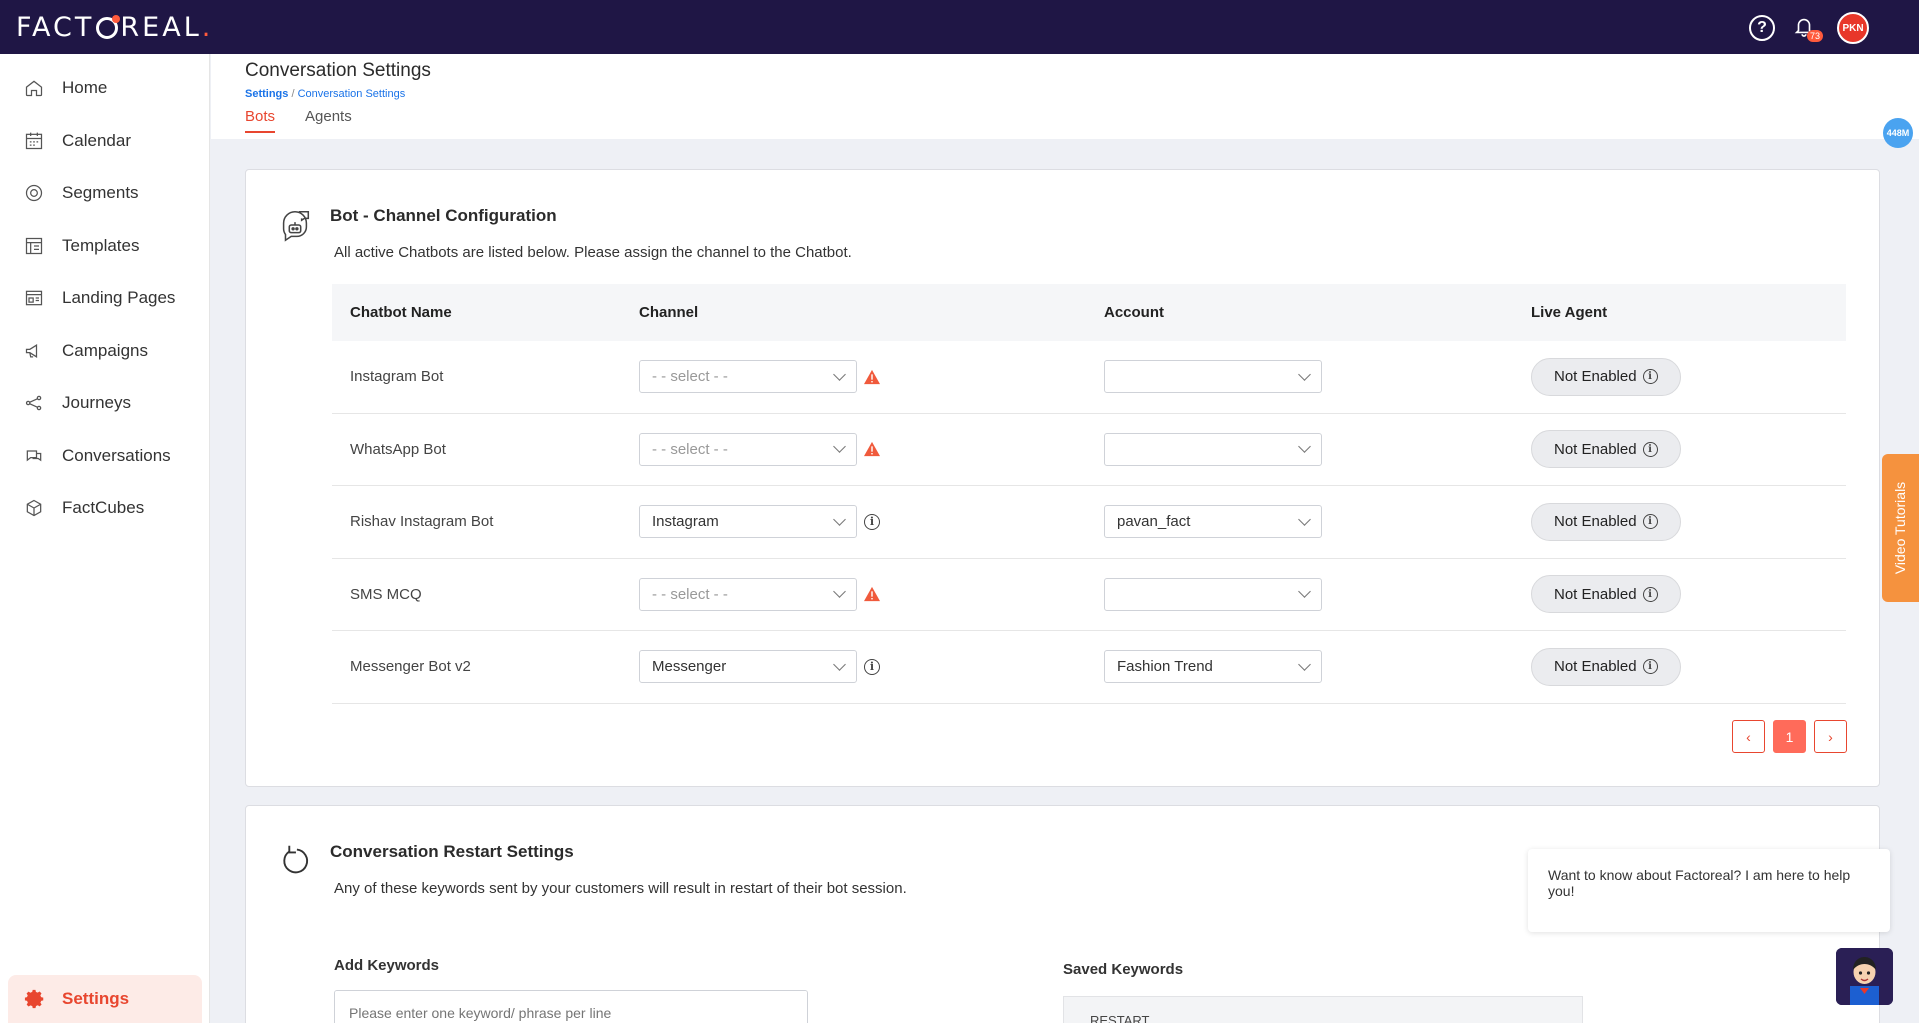 The image size is (1919, 1023). Describe the element at coordinates (1165, 667) in the screenshot. I see `account-select-value: Fashion Trend` at that location.